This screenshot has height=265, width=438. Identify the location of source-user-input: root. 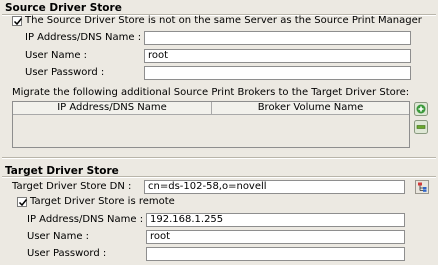
(277, 56).